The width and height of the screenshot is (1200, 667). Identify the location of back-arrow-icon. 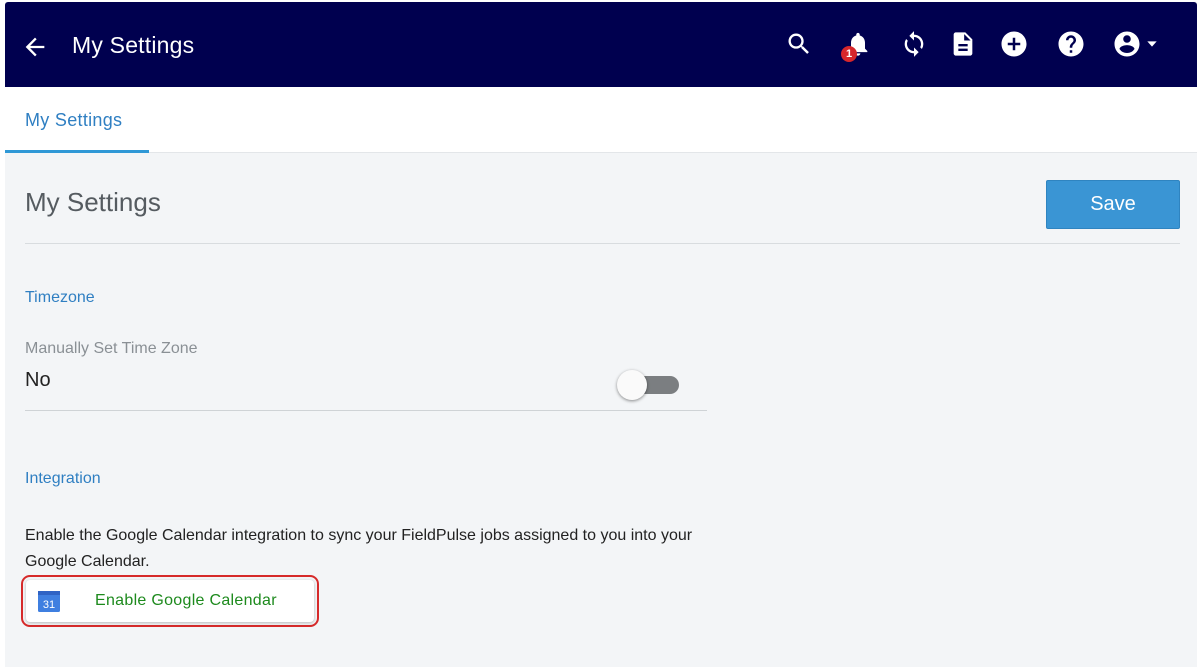
(35, 47).